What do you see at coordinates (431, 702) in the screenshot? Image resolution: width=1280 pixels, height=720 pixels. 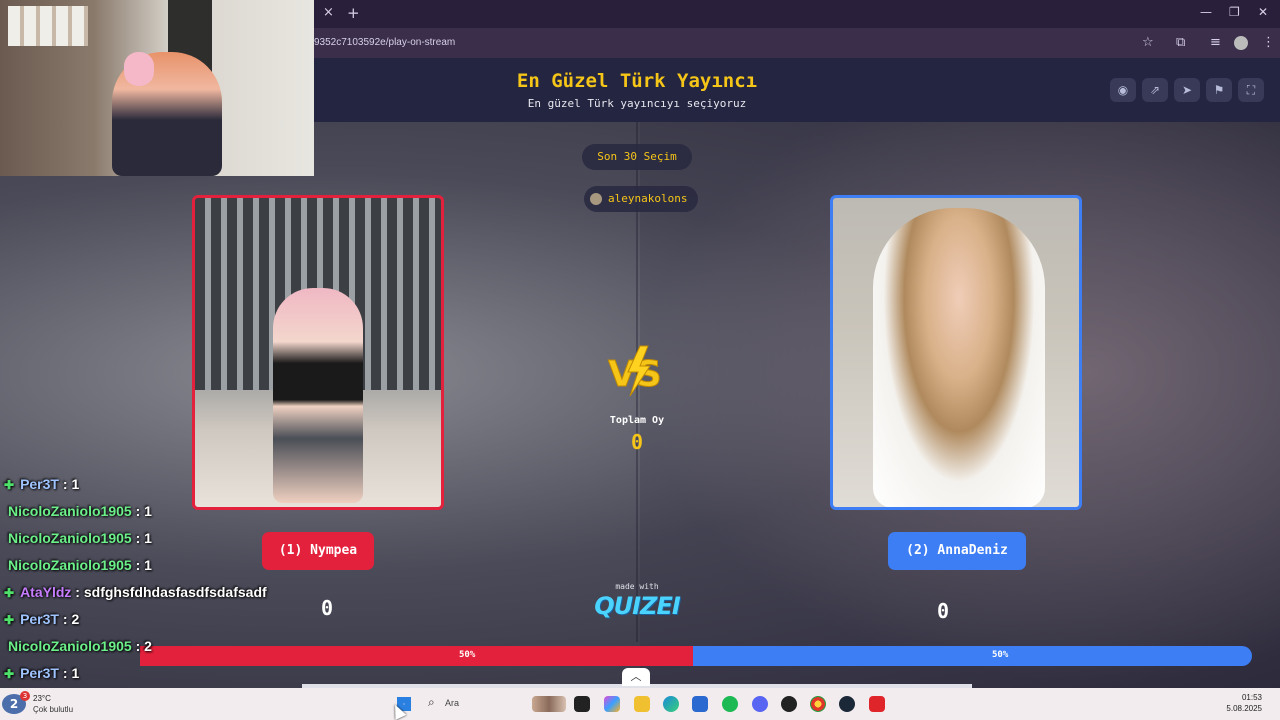 I see `search-icon: ⌕` at bounding box center [431, 702].